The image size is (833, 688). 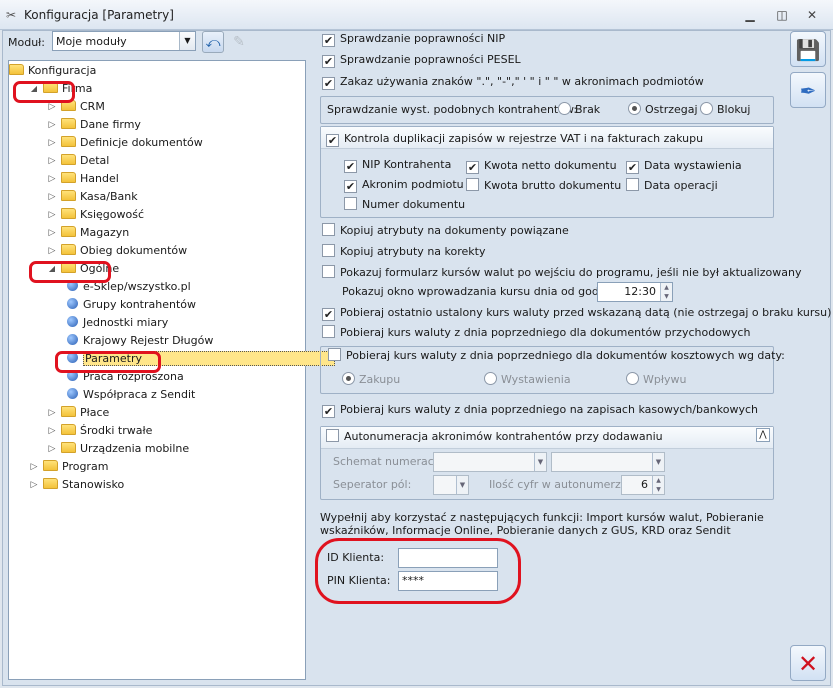 I want to click on restore-button: ◫, so click(x=782, y=15).